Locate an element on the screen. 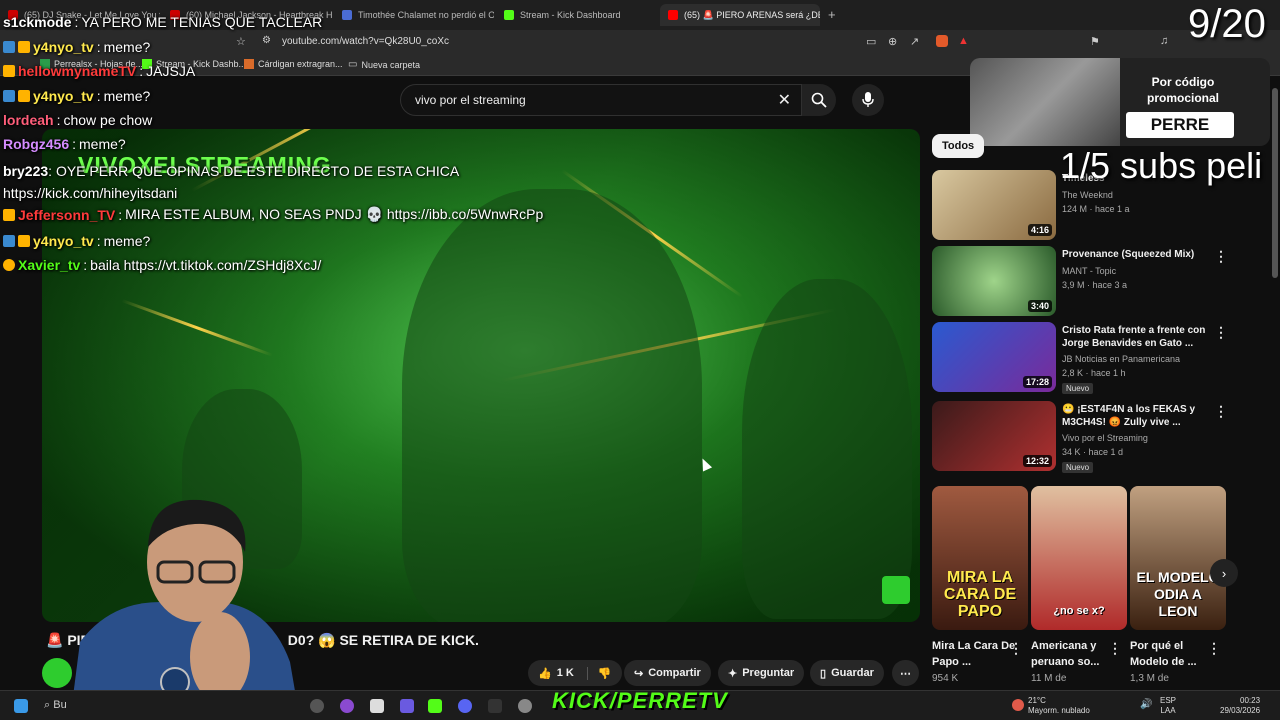 This screenshot has width=1280, height=720. voice-search-button is located at coordinates (868, 100).